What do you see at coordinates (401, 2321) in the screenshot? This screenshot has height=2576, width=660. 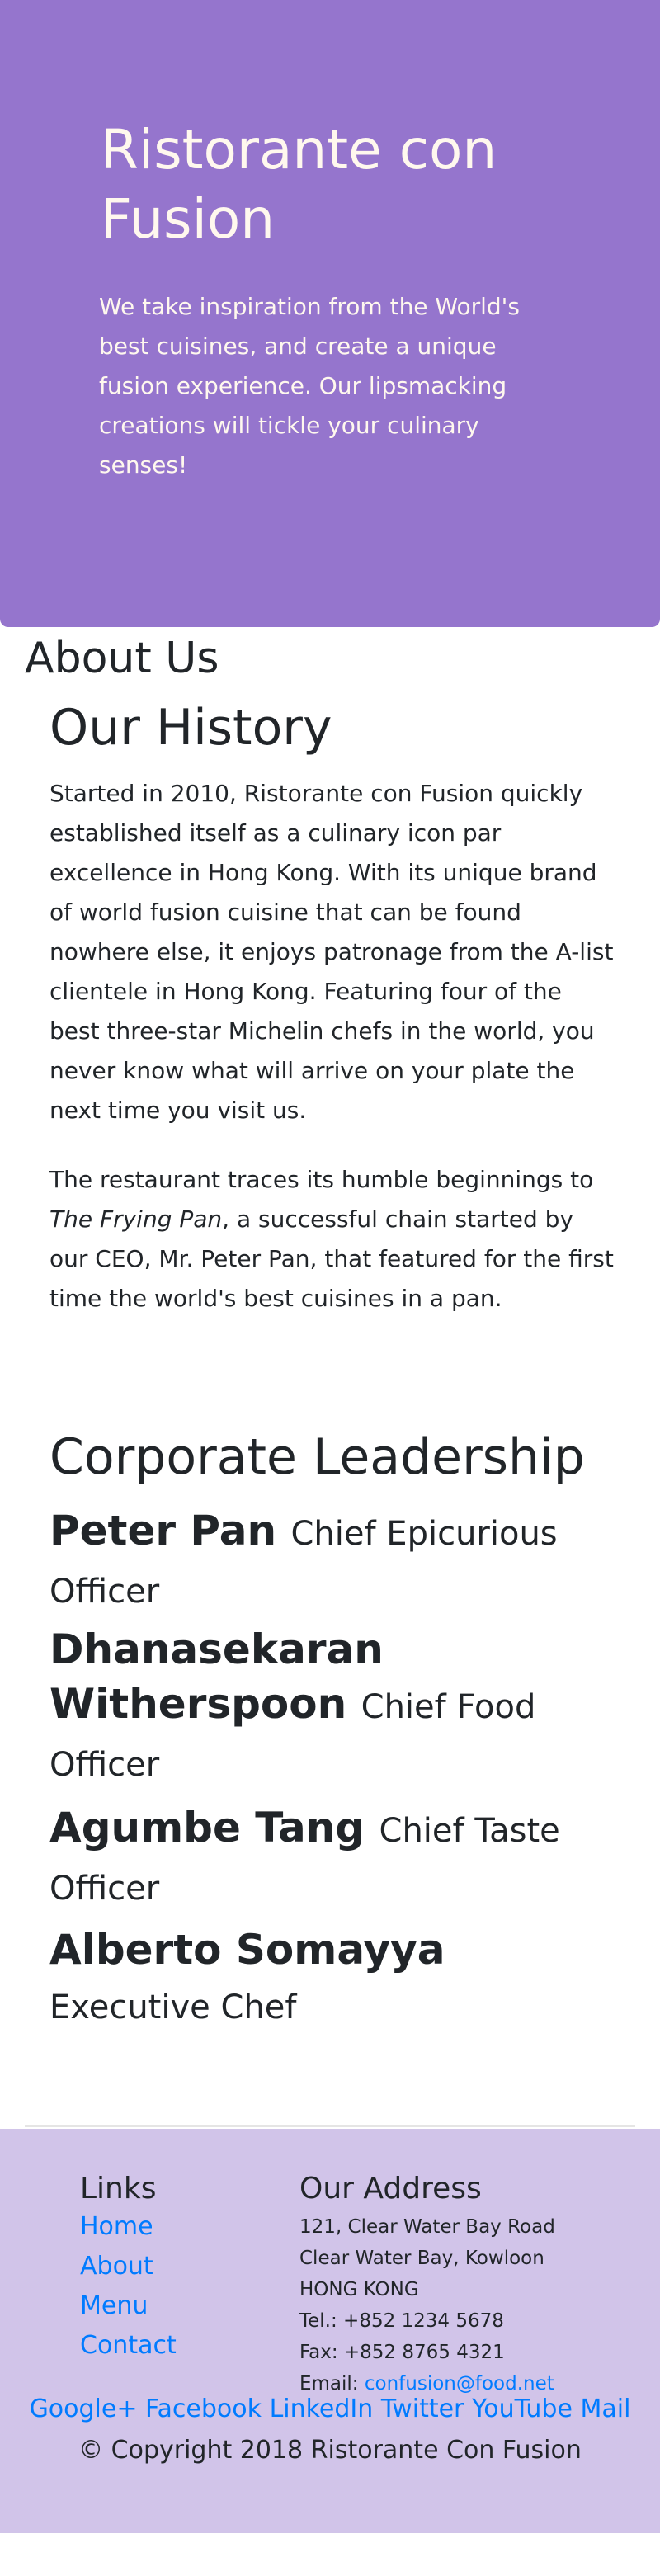 I see `phone: Tel.: +852 1234 5678` at bounding box center [401, 2321].